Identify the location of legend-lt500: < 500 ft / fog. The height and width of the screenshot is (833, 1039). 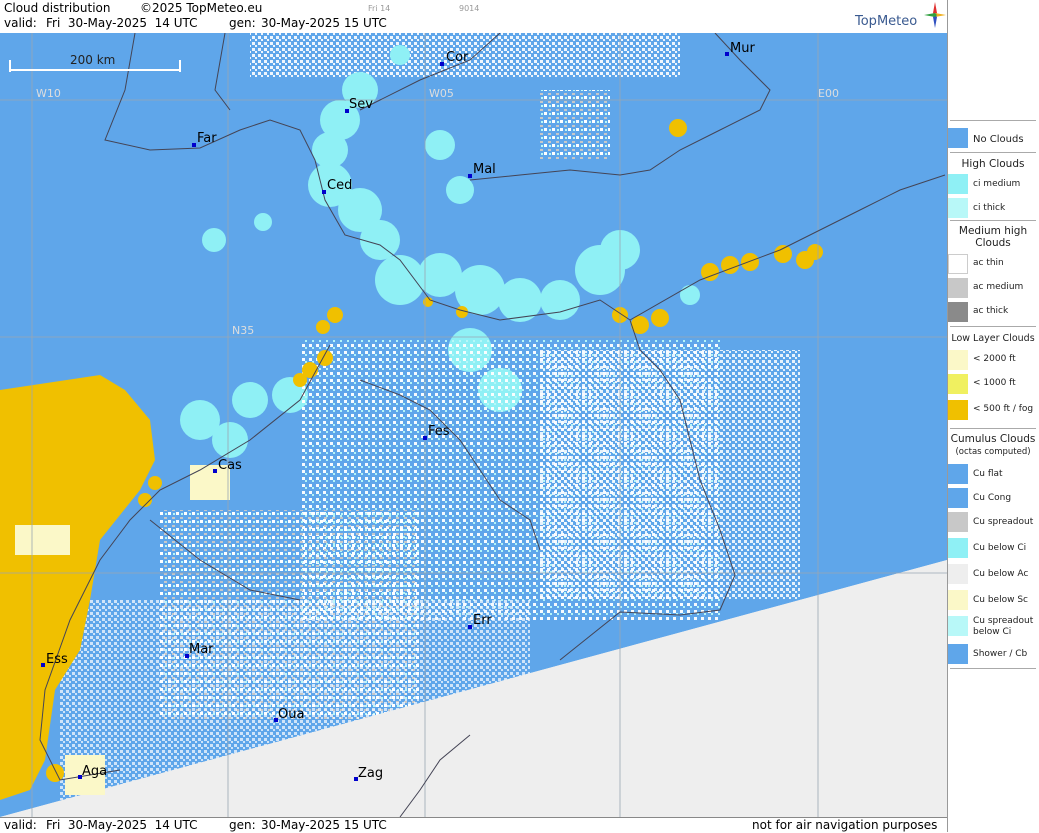
(1003, 409).